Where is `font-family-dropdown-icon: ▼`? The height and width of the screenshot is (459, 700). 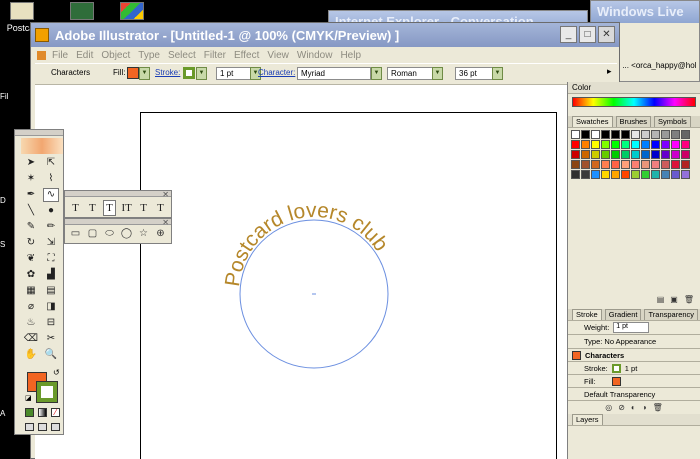
font-family-dropdown-icon: ▼ is located at coordinates (376, 73).